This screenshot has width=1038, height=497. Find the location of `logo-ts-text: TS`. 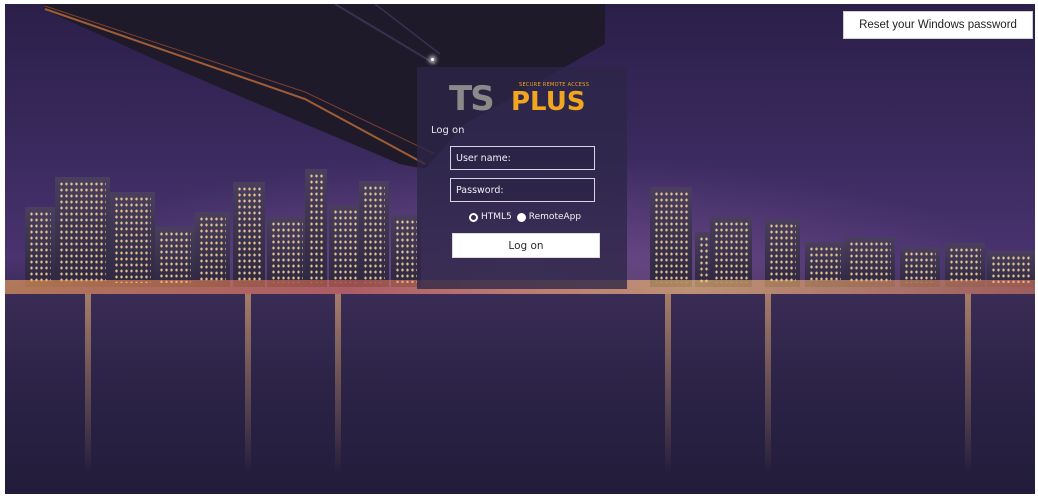

logo-ts-text: TS is located at coordinates (472, 99).